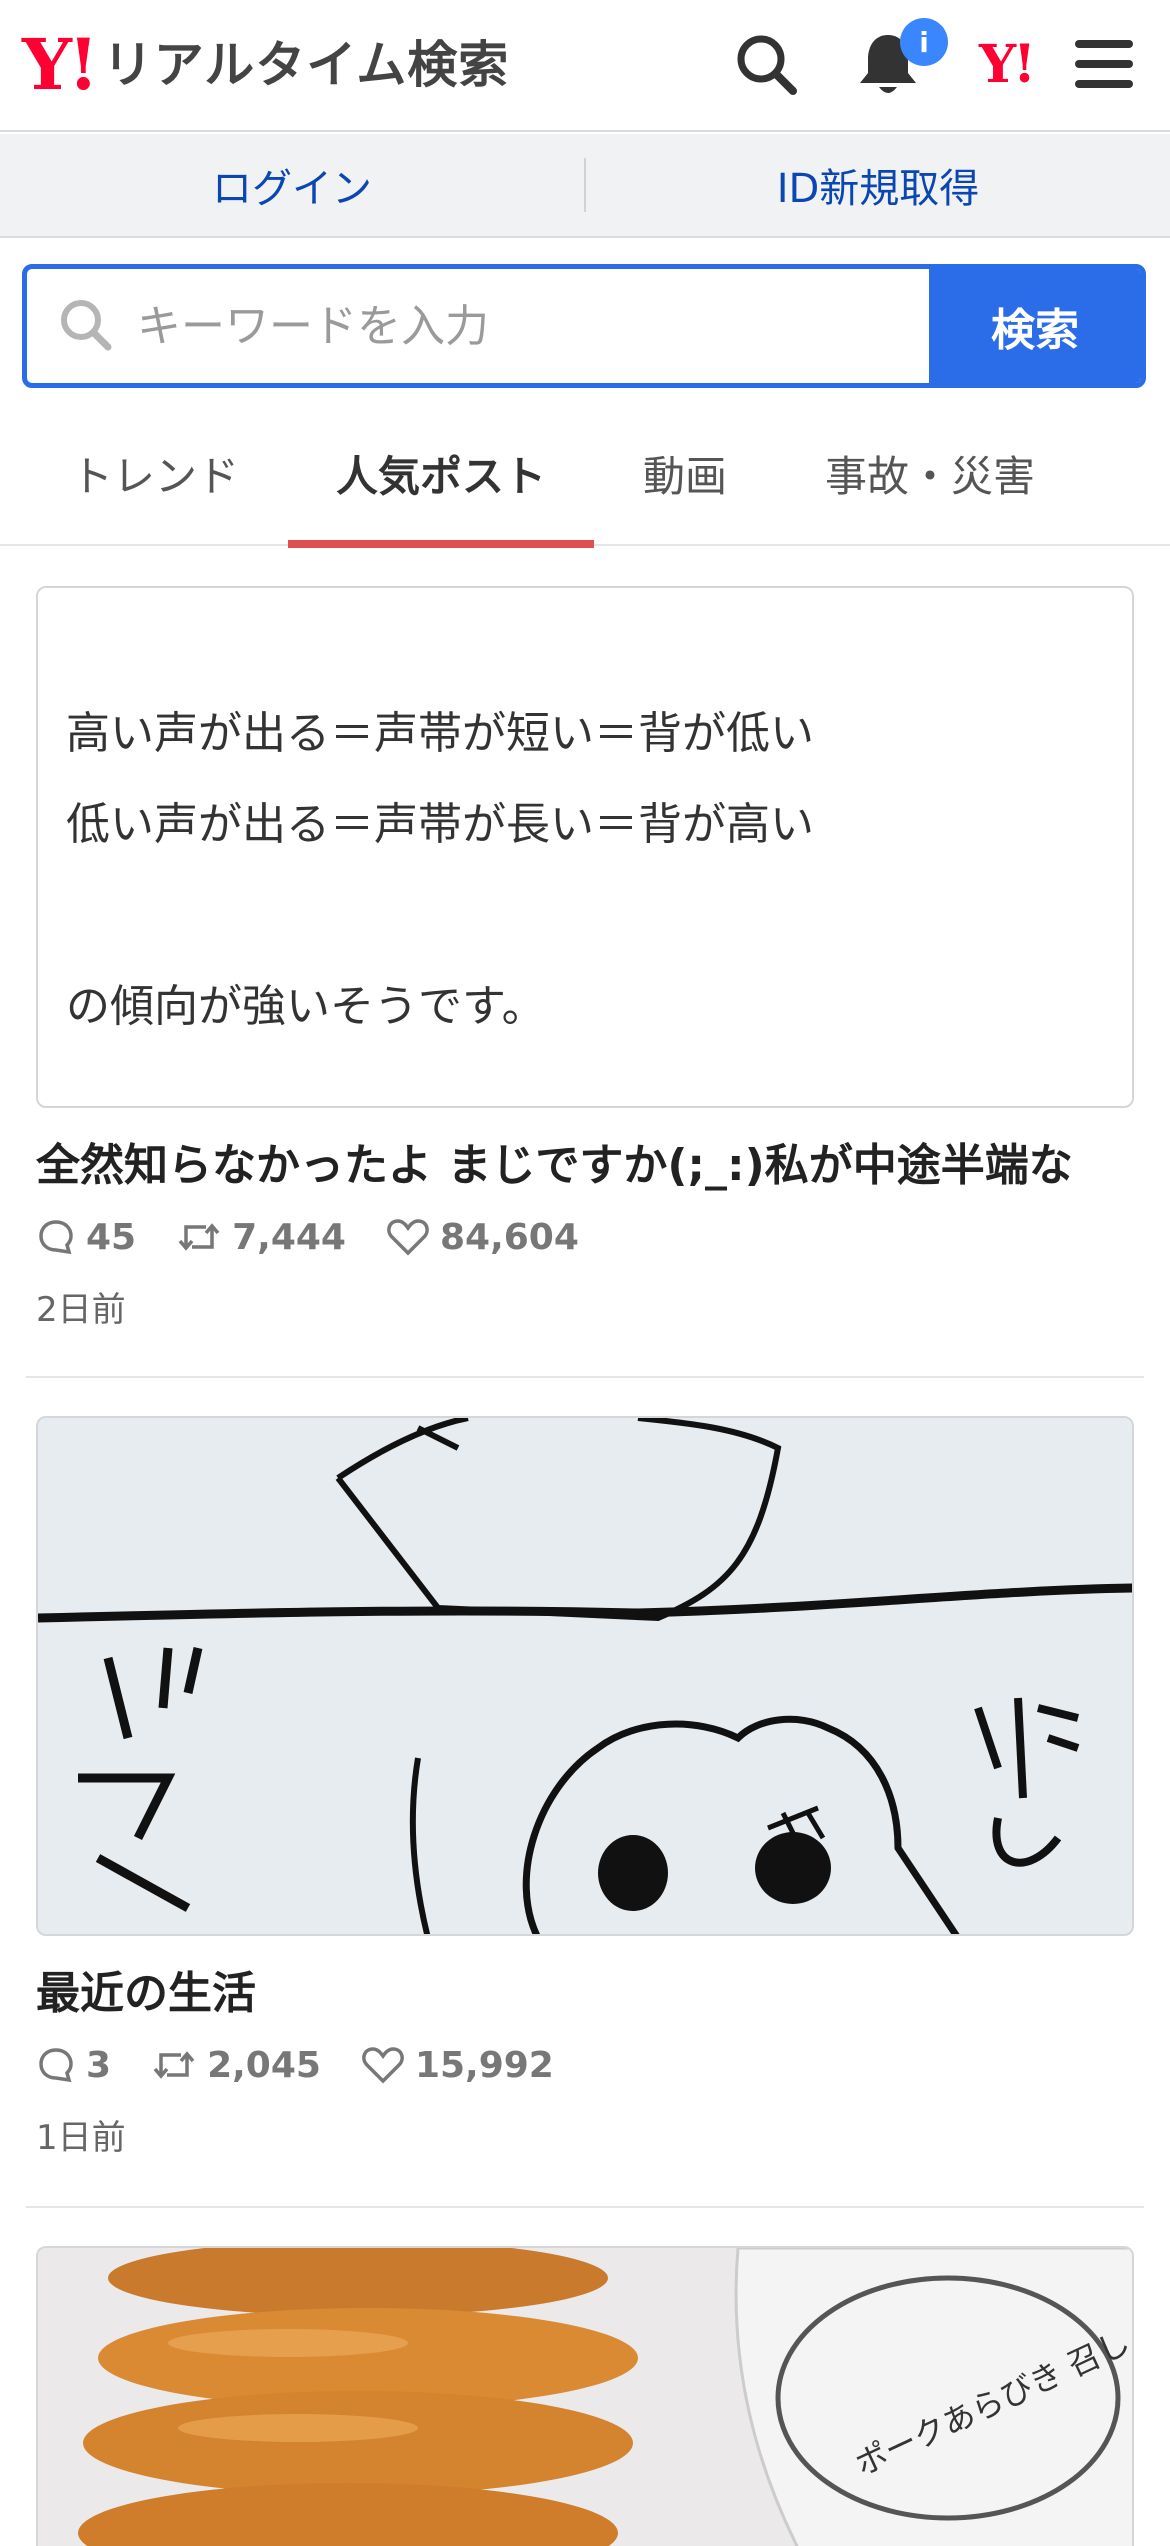 Image resolution: width=1170 pixels, height=2546 pixels. I want to click on reply-count-value: 3, so click(99, 2065).